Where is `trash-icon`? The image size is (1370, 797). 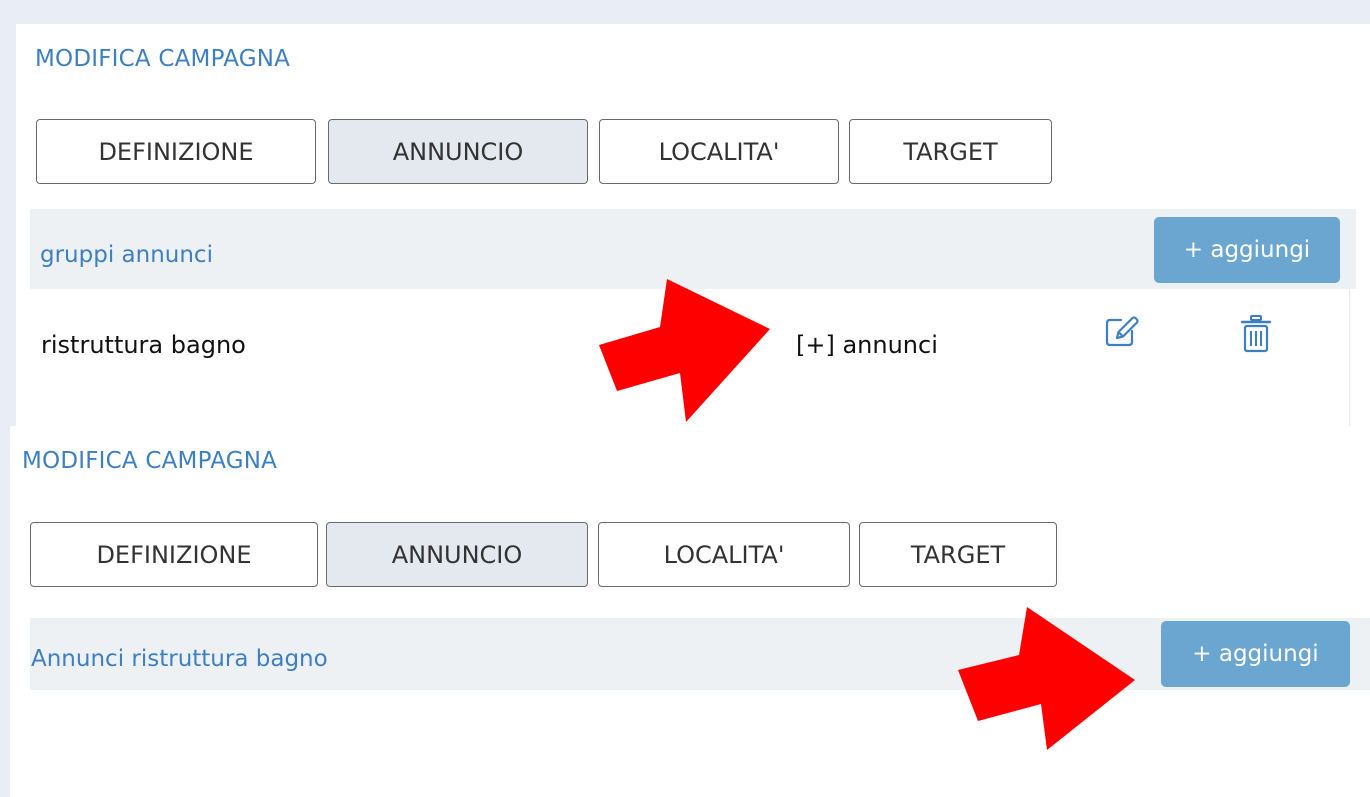 trash-icon is located at coordinates (1256, 334).